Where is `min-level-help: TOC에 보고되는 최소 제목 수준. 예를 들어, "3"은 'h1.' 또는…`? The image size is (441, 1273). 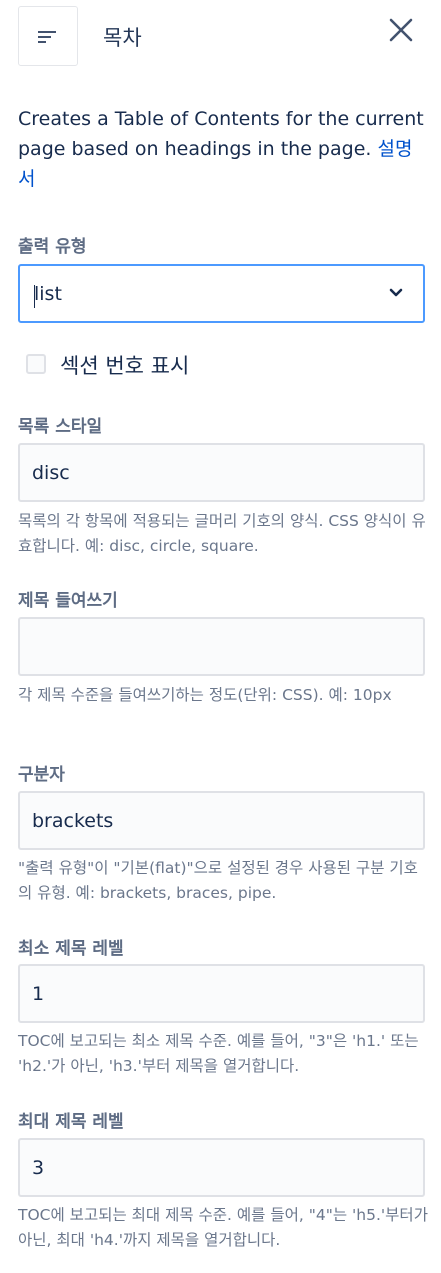
min-level-help: TOC에 보고되는 최소 제목 수준. 예를 들어, "3"은 'h1.' 또는… is located at coordinates (218, 1053).